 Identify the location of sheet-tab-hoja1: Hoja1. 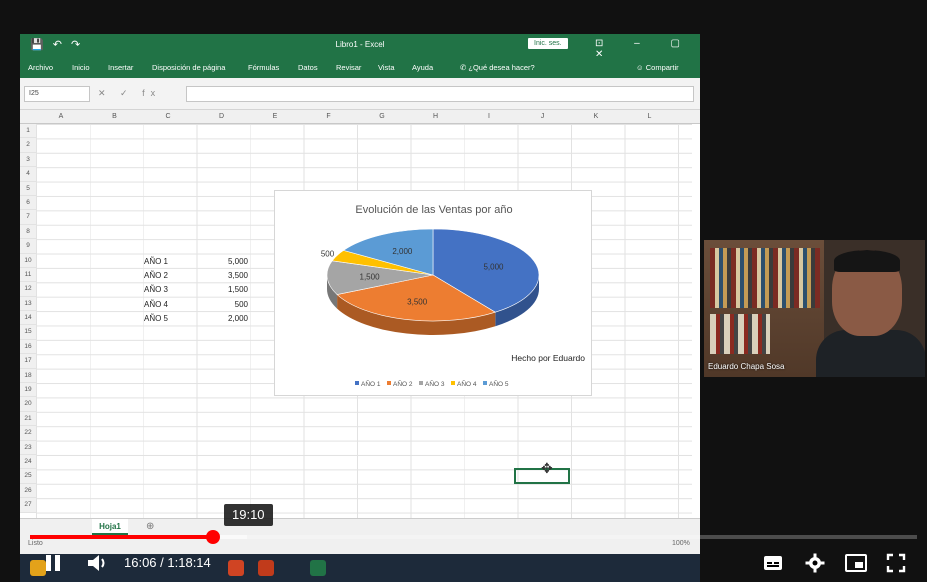
(110, 527).